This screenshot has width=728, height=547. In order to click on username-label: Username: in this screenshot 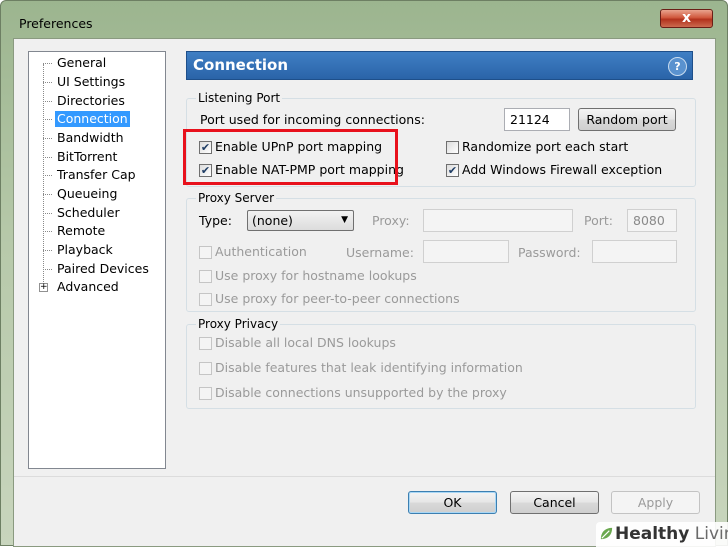, I will do `click(380, 252)`.